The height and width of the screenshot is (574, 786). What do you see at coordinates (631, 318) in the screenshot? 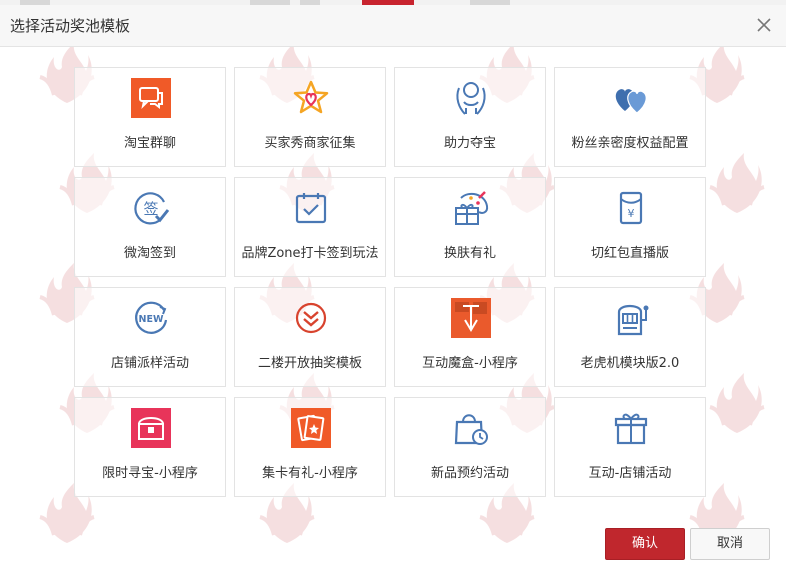
I see `slot-machine-icon` at bounding box center [631, 318].